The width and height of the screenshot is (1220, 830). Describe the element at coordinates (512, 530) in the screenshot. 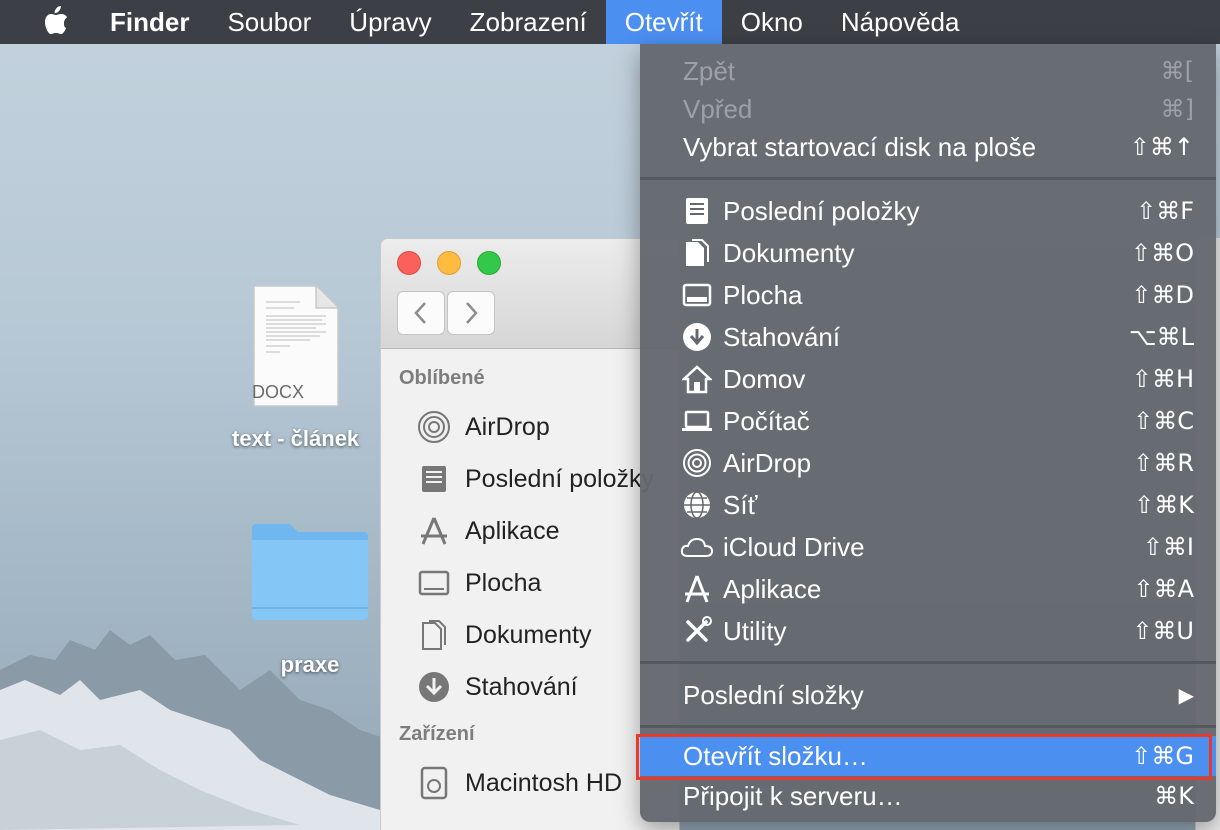

I see `sidebar-item-label: Aplikace` at that location.